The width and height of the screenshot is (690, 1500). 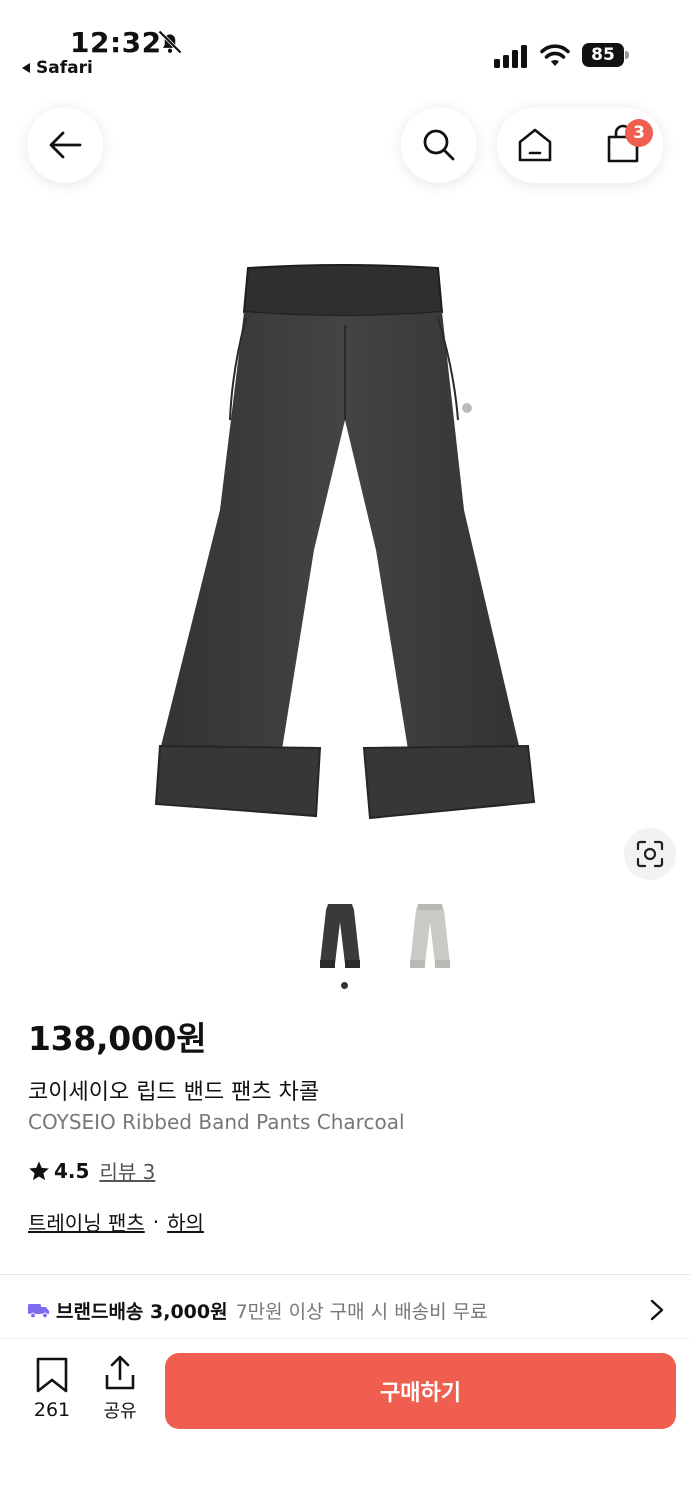 I want to click on wishlist-count: 261, so click(x=52, y=1410).